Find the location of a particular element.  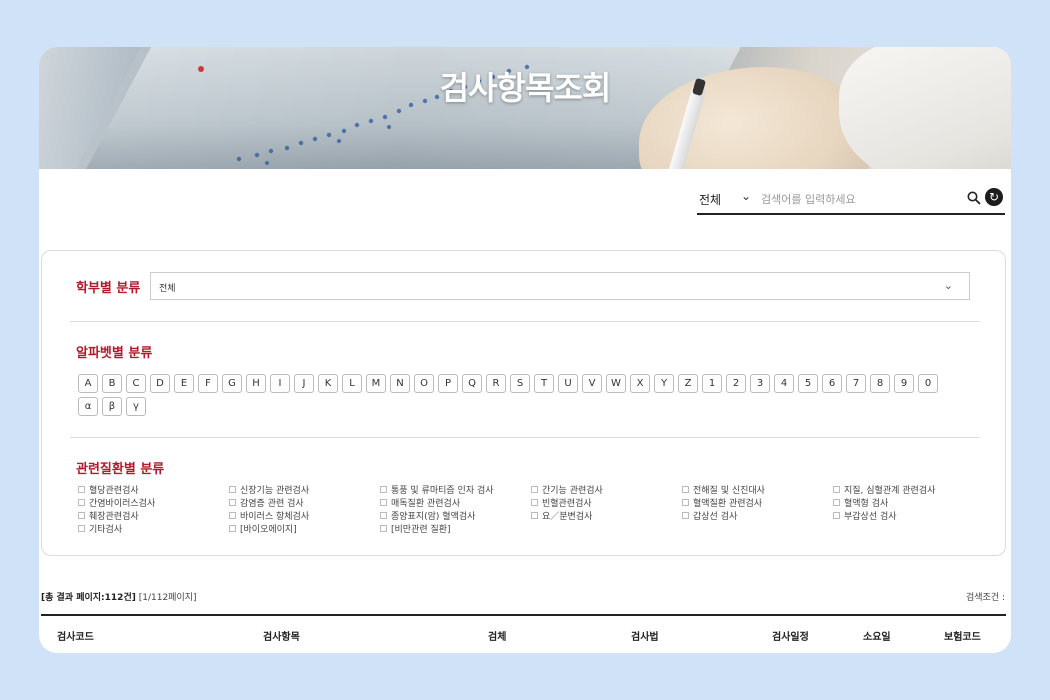

disease-column: 간기능 관련검사 빈혈관련검사 요／분변검사 is located at coordinates (606, 504).